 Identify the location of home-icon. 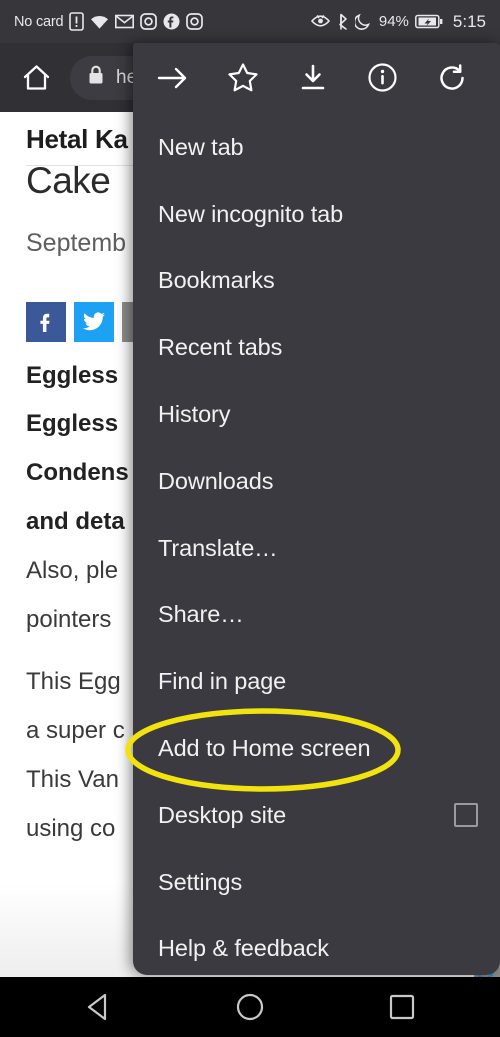
(36, 78).